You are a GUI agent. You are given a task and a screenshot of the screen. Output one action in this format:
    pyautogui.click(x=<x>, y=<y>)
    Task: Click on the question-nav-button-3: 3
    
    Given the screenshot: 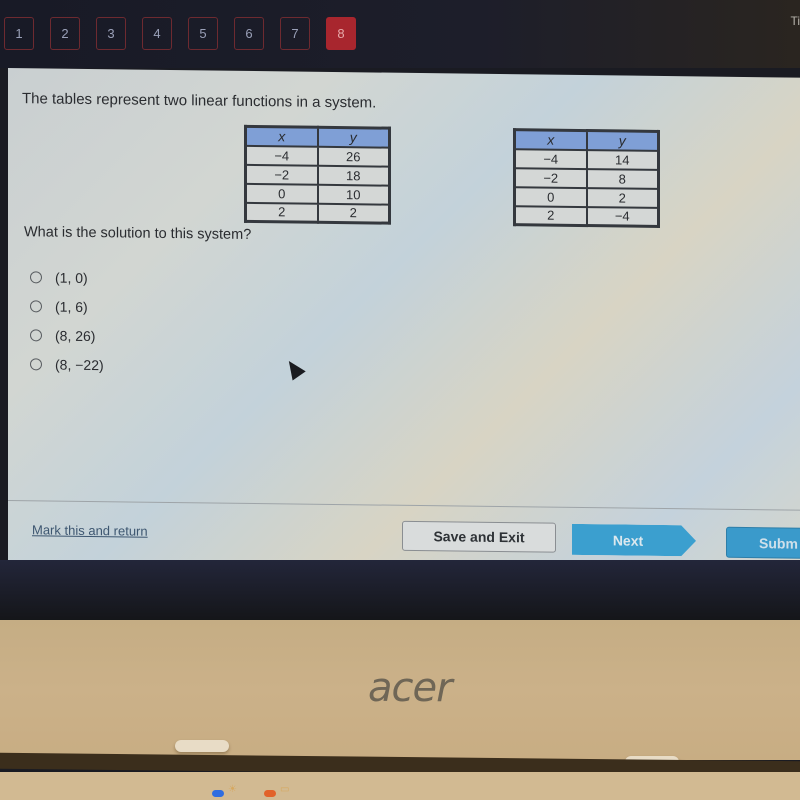 What is the action you would take?
    pyautogui.click(x=111, y=33)
    